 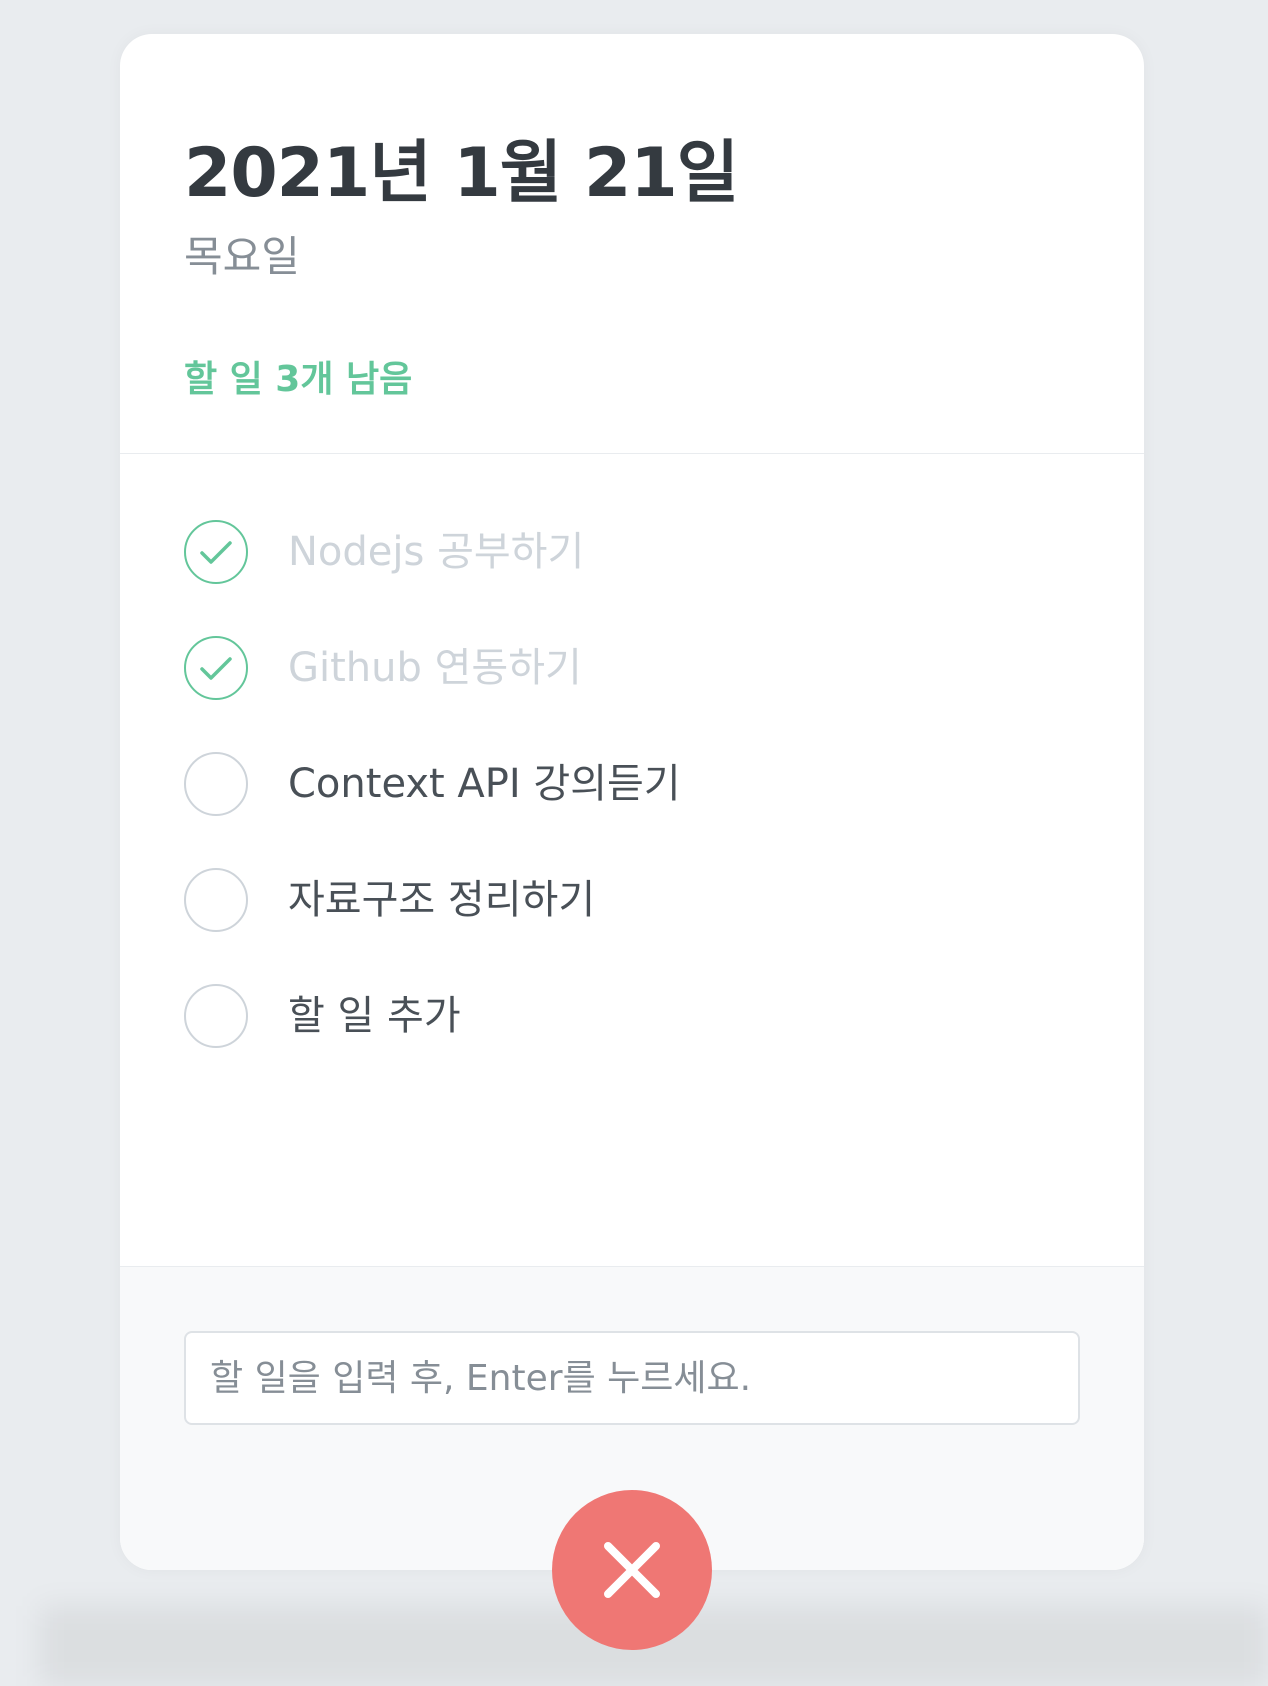 What do you see at coordinates (632, 900) in the screenshot?
I see `todo-item: 자료구조 정리하기` at bounding box center [632, 900].